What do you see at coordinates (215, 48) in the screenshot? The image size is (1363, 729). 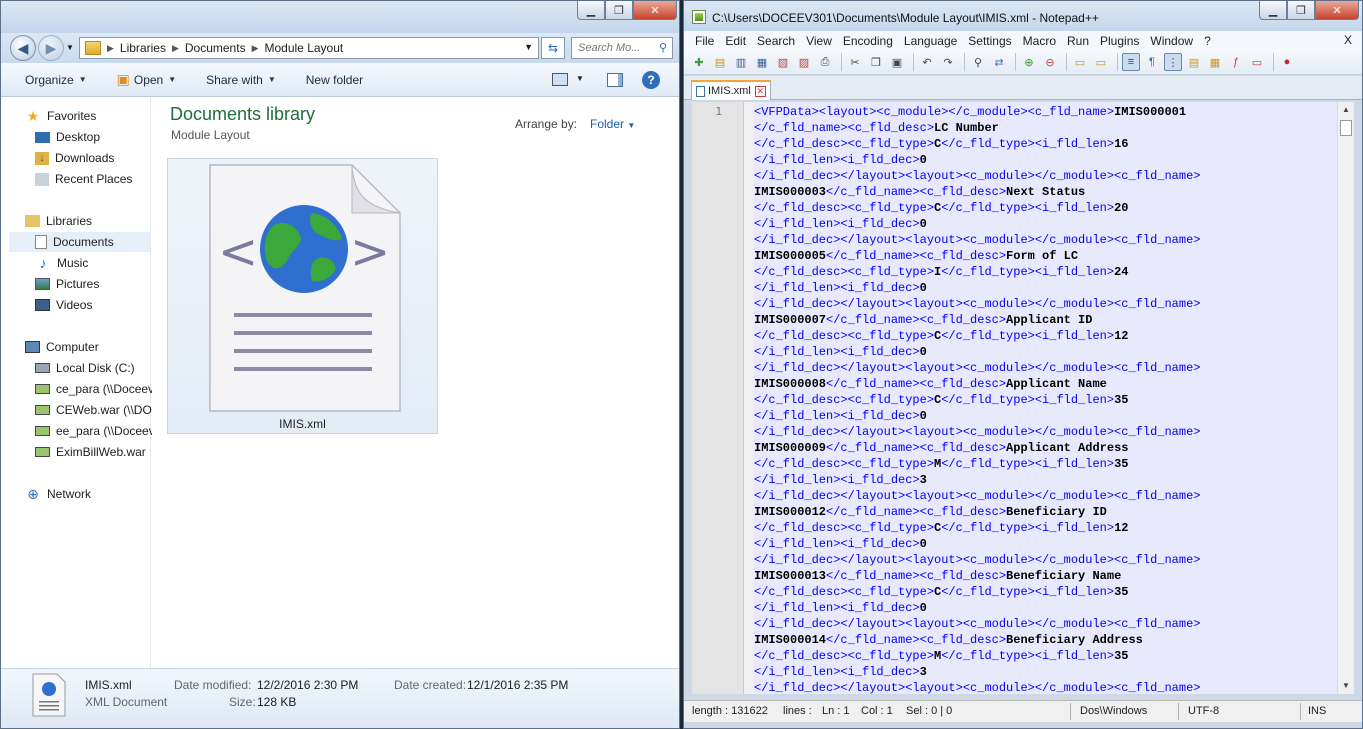 I see `breadcrumb-documents: Documents` at bounding box center [215, 48].